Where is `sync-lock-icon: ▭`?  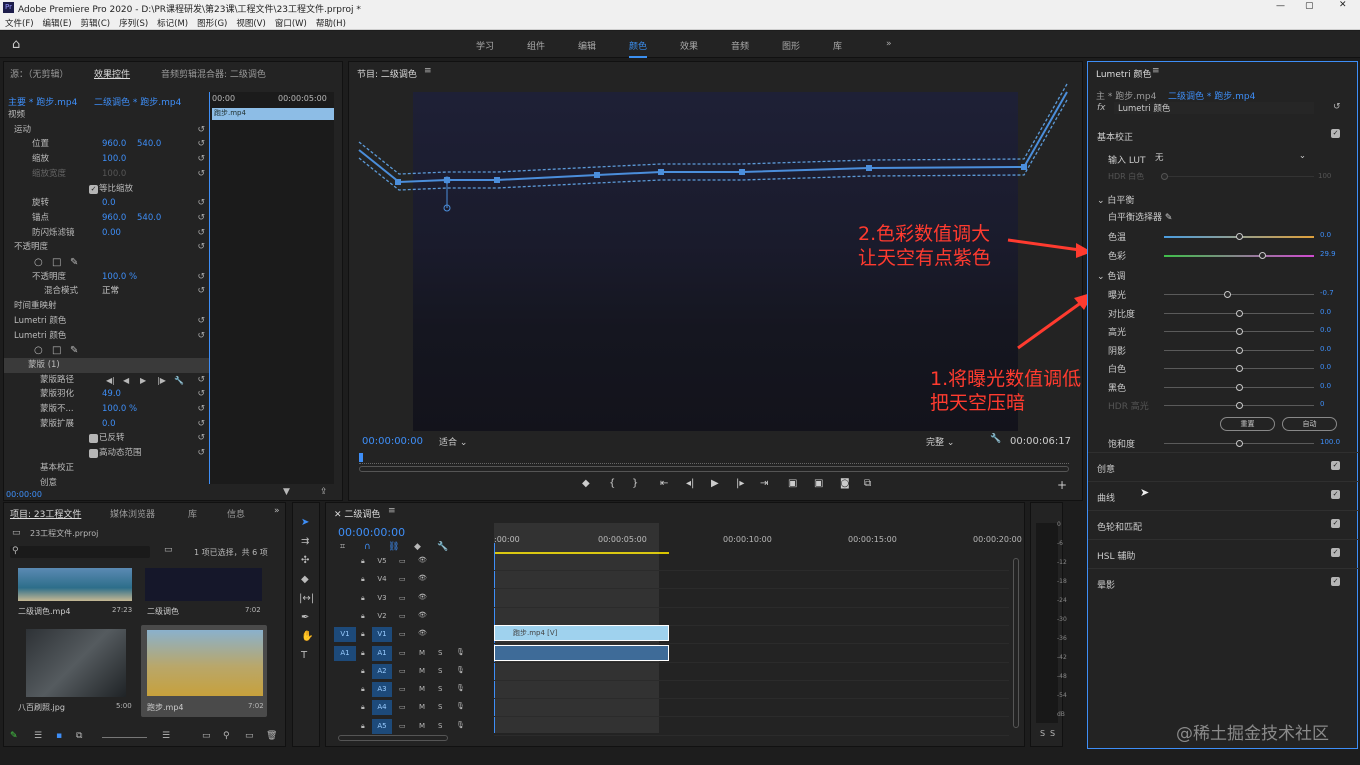
sync-lock-icon: ▭ is located at coordinates (402, 689).